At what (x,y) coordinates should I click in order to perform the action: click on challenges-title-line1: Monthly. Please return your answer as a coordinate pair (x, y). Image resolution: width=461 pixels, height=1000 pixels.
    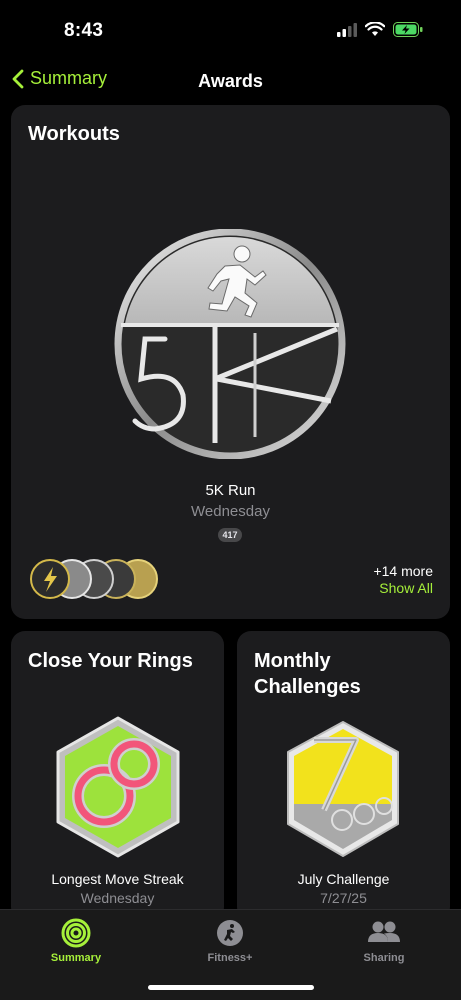
    Looking at the image, I should click on (292, 661).